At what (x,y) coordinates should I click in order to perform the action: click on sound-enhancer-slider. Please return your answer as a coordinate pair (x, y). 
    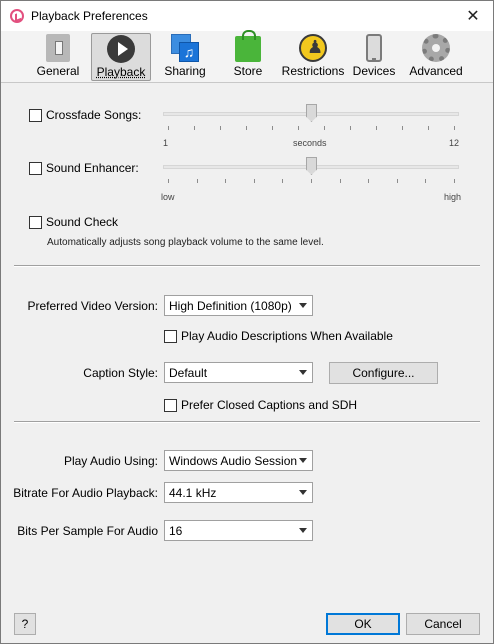
    Looking at the image, I should click on (311, 167).